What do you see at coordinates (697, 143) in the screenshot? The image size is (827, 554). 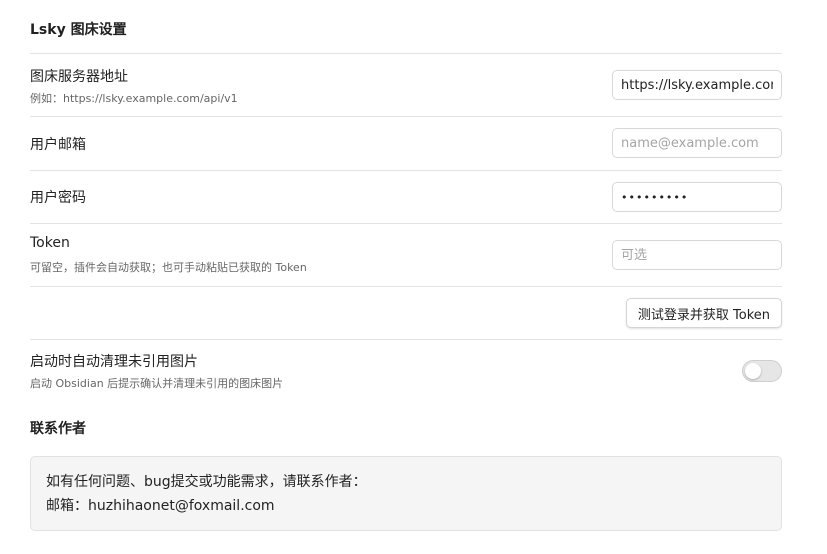 I see `email-input` at bounding box center [697, 143].